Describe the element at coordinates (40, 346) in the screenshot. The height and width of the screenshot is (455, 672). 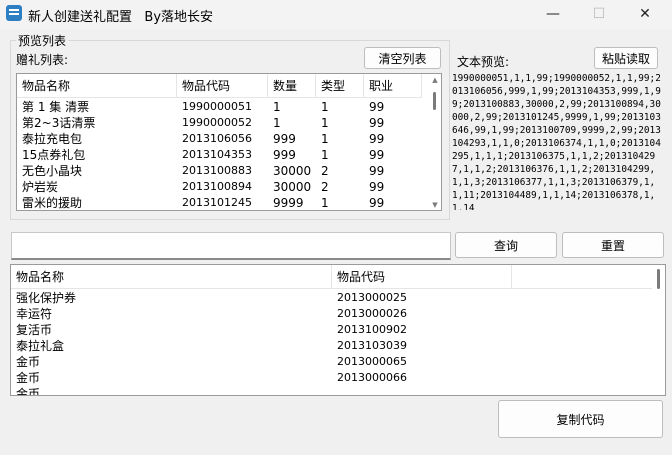
I see `result-cell-name: 泰拉礼盒` at that location.